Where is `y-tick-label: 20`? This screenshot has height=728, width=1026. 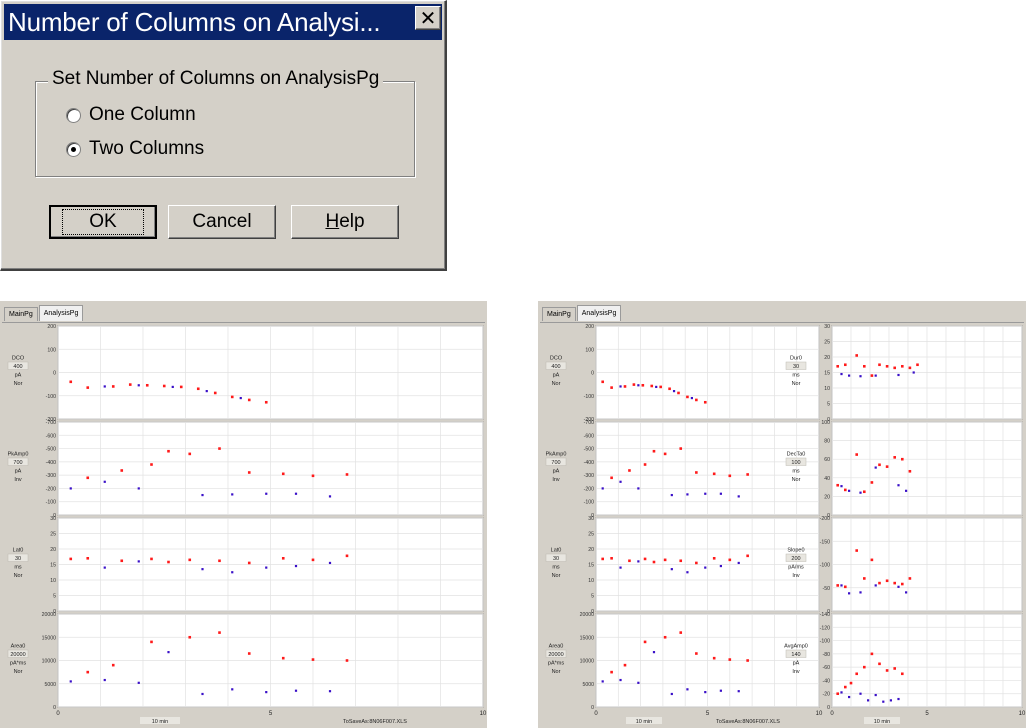 y-tick-label: 20 is located at coordinates (827, 358).